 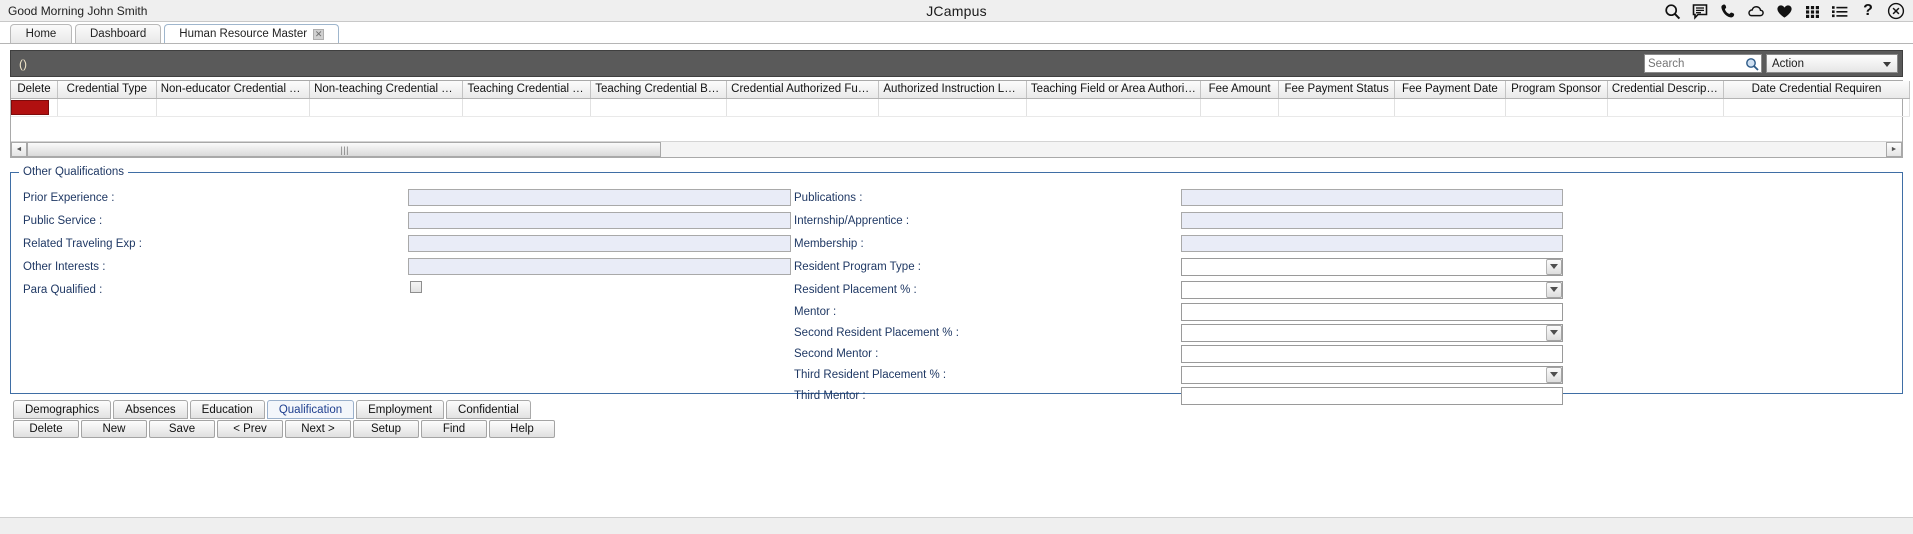 I want to click on input-prior-experience, so click(x=599, y=197).